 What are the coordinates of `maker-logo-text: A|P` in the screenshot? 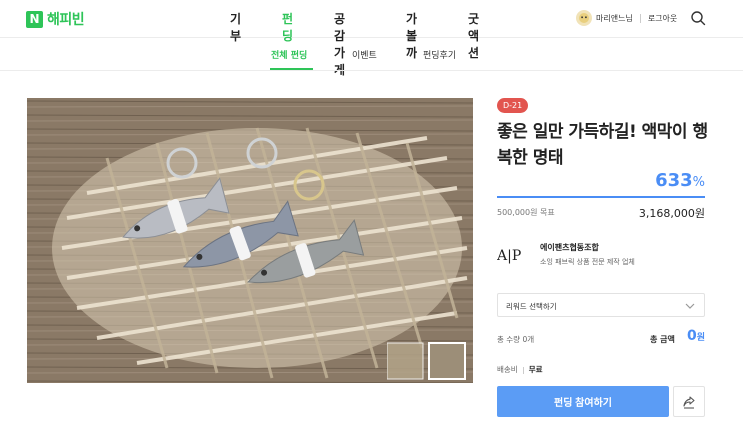 It's located at (509, 256).